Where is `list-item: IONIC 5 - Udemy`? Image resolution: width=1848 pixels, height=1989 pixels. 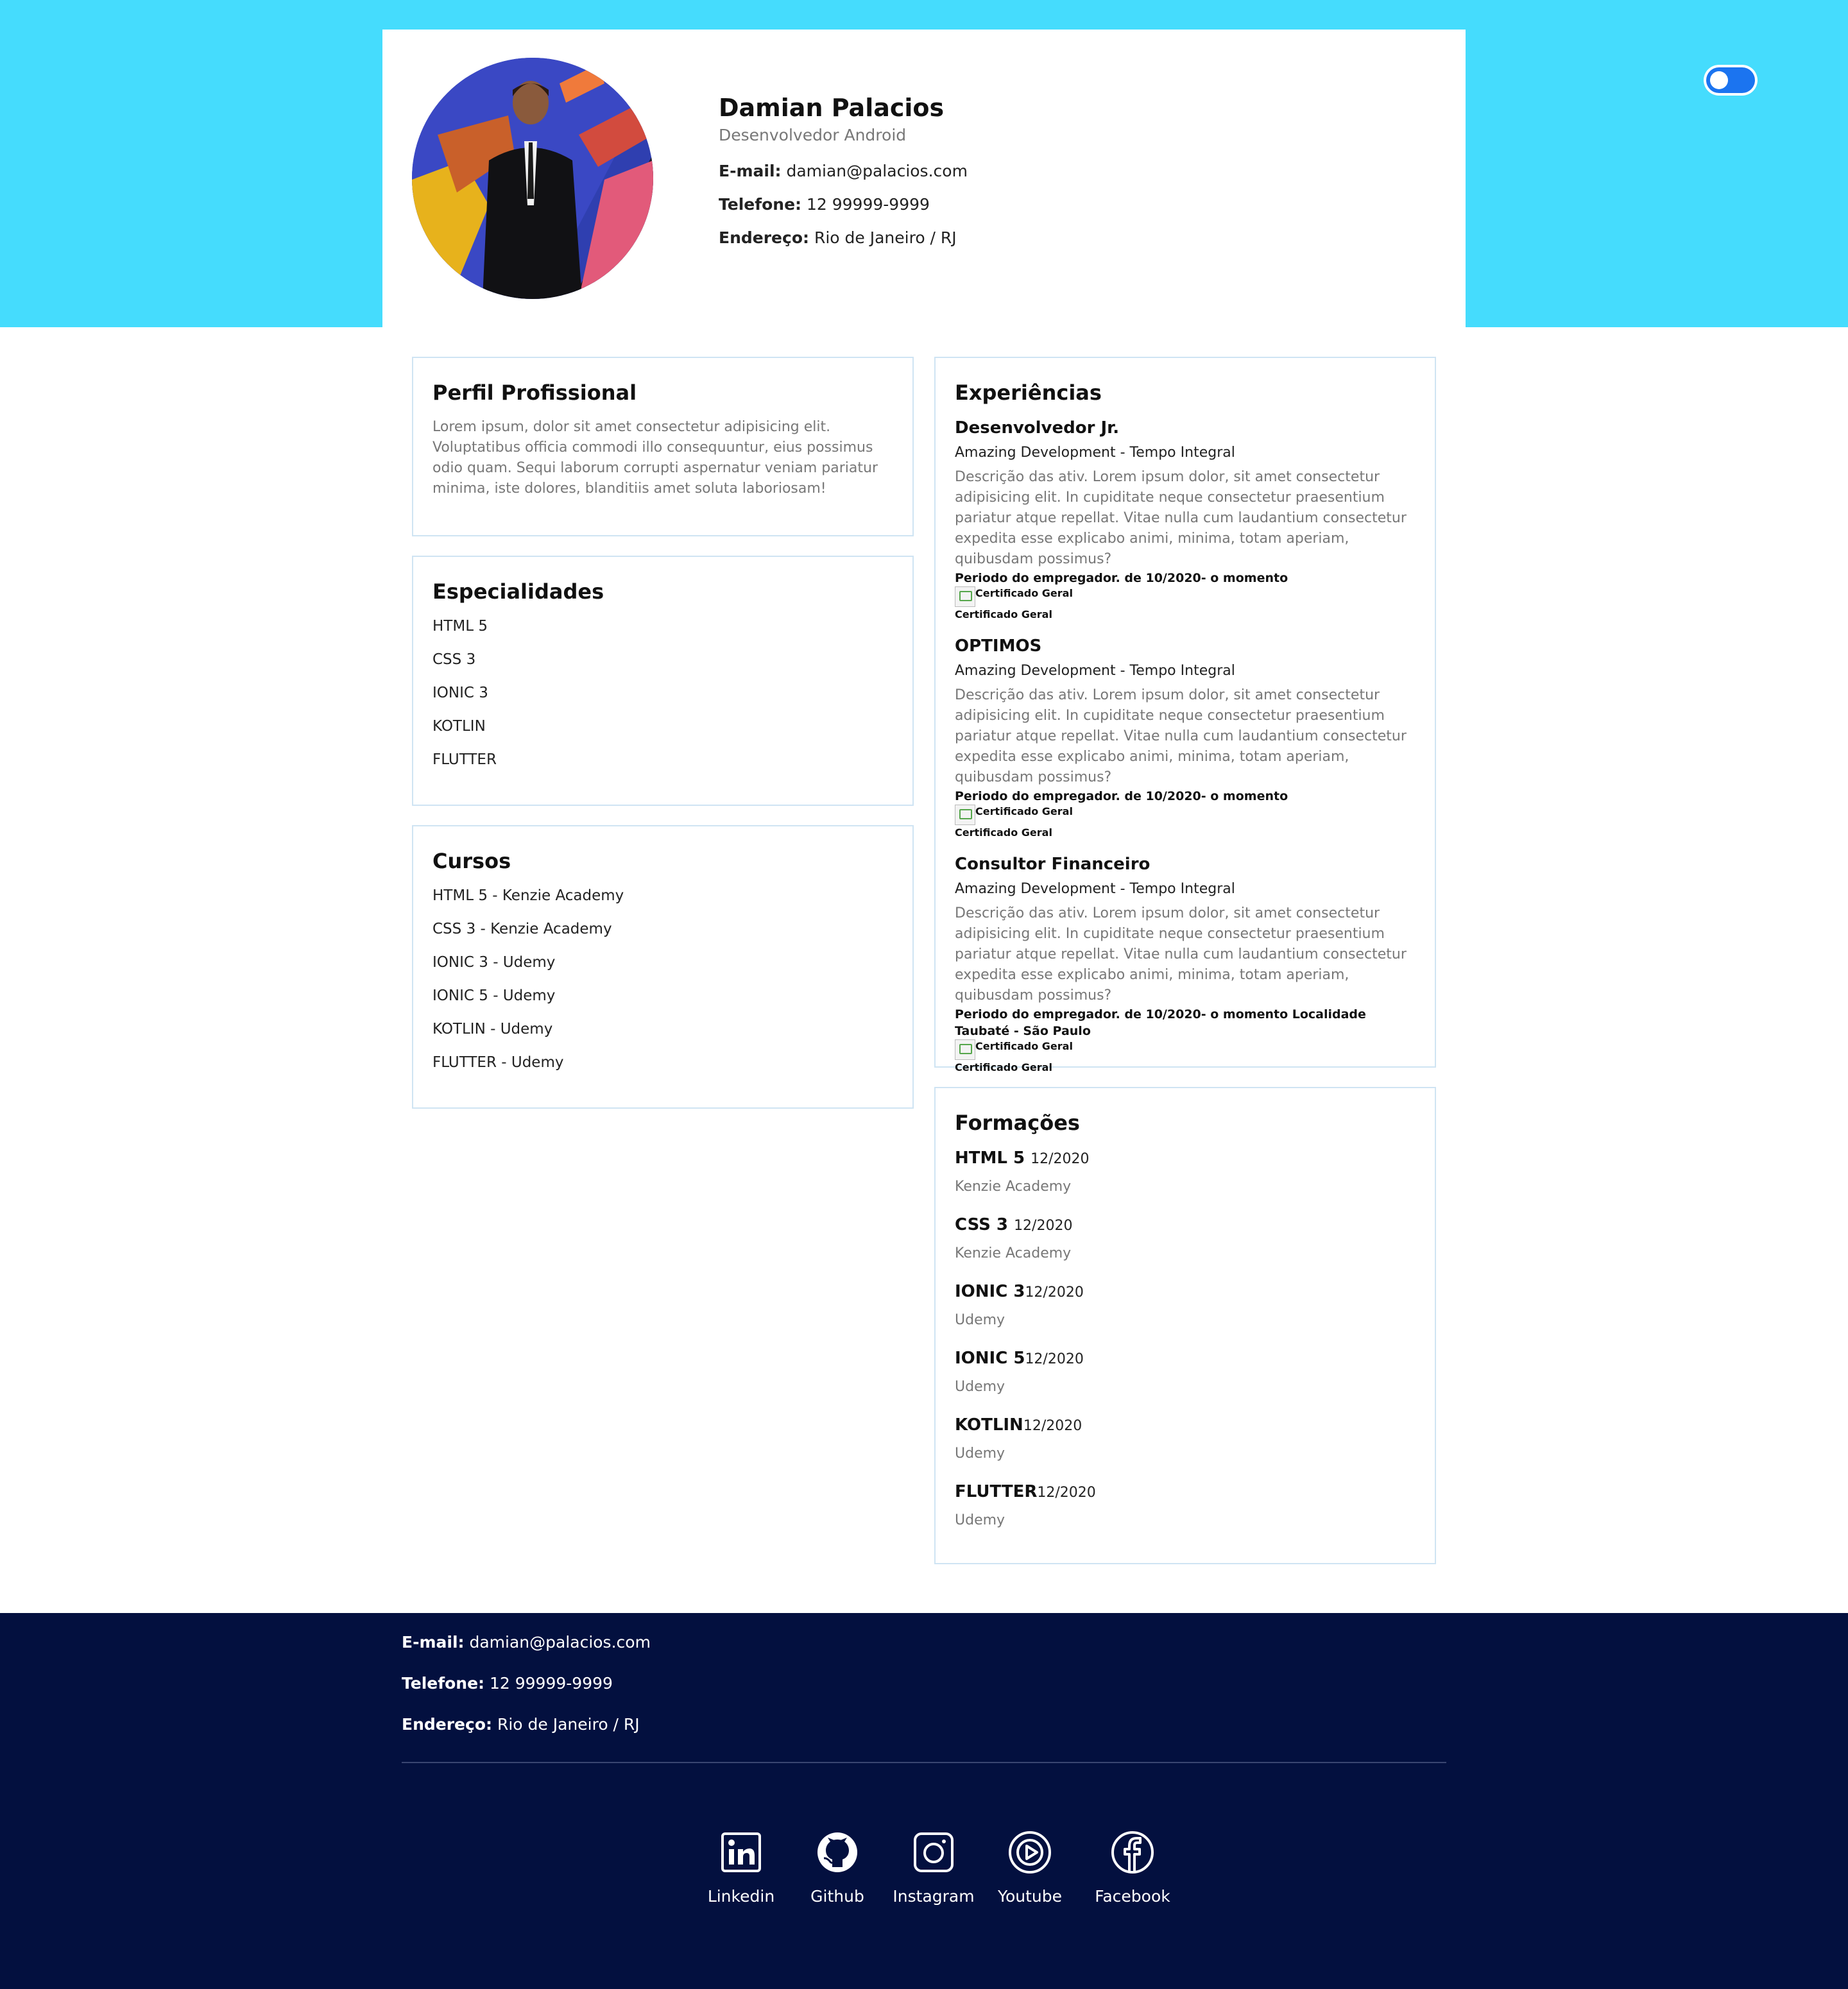
list-item: IONIC 5 - Udemy is located at coordinates (494, 995).